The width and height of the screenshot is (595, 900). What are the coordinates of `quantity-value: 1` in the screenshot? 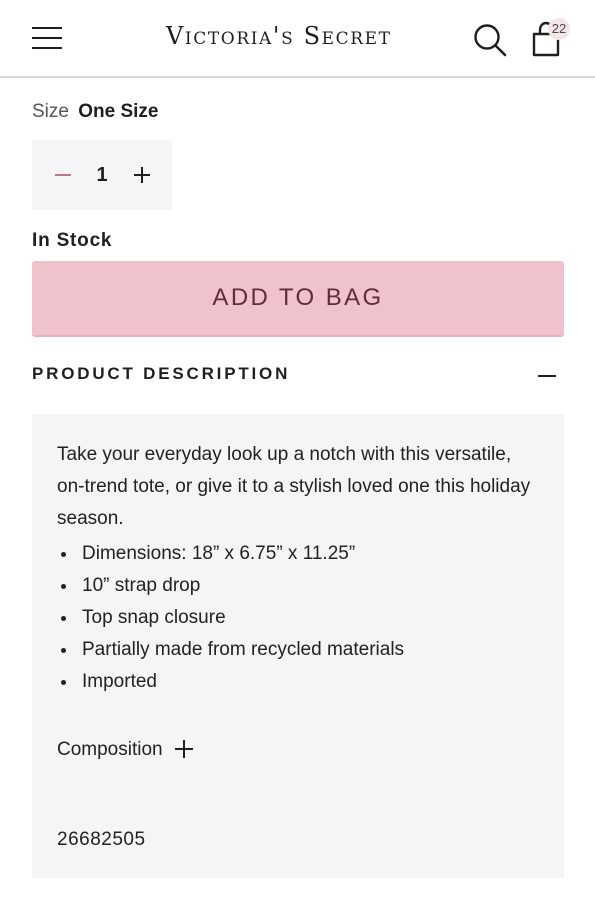 It's located at (102, 175).